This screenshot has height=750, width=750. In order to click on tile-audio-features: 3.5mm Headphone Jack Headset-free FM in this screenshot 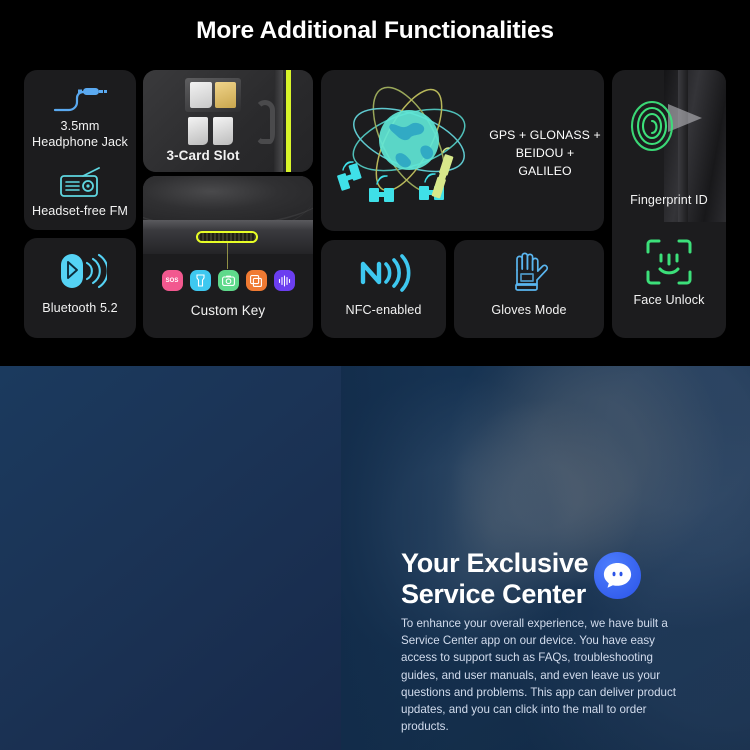, I will do `click(80, 150)`.